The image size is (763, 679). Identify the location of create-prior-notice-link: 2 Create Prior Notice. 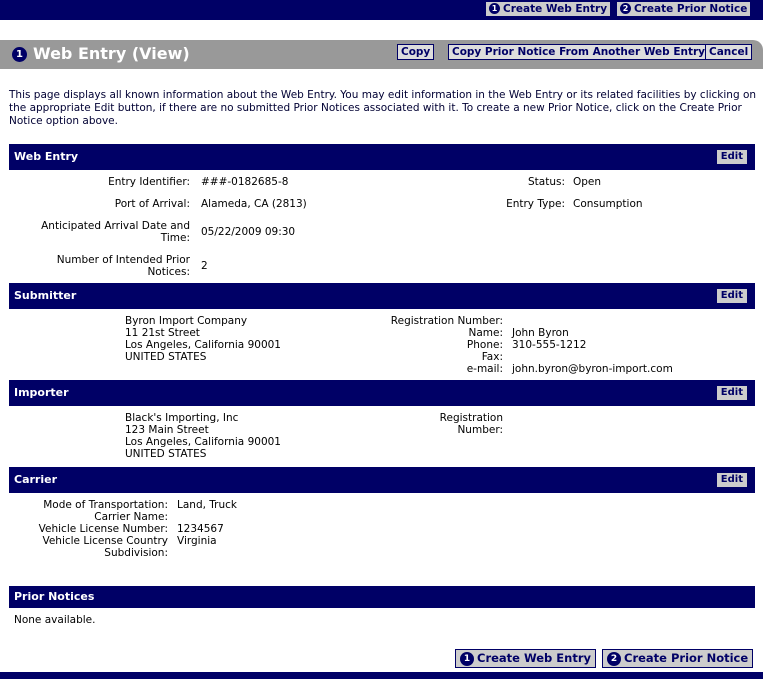
(684, 9).